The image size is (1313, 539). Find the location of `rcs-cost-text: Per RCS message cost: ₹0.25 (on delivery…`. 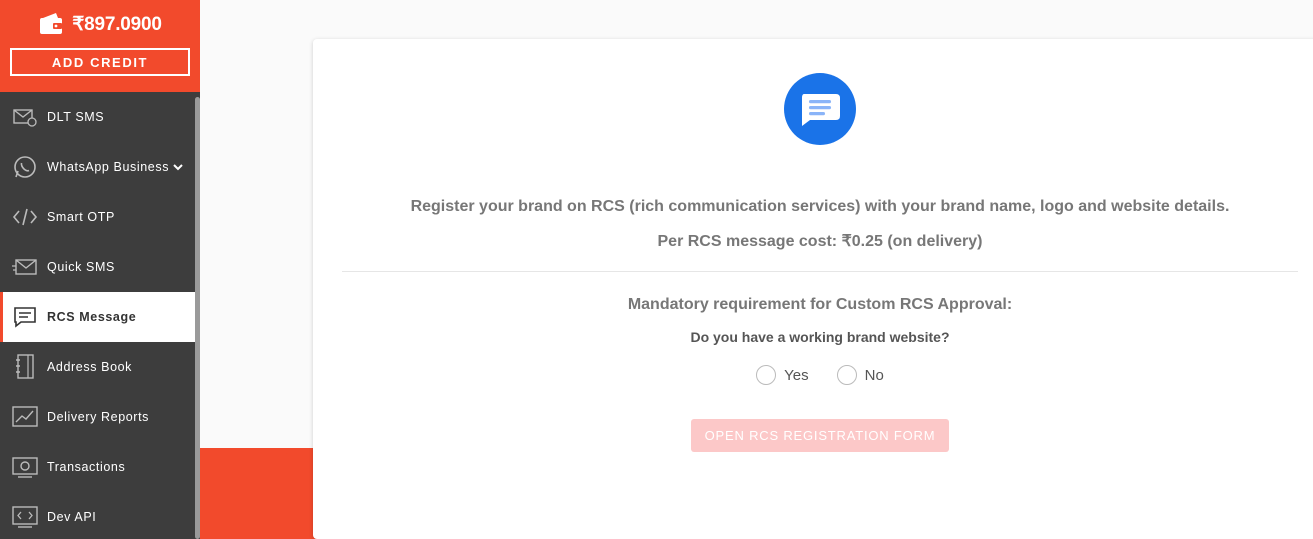

rcs-cost-text: Per RCS message cost: ₹0.25 (on delivery… is located at coordinates (820, 241).